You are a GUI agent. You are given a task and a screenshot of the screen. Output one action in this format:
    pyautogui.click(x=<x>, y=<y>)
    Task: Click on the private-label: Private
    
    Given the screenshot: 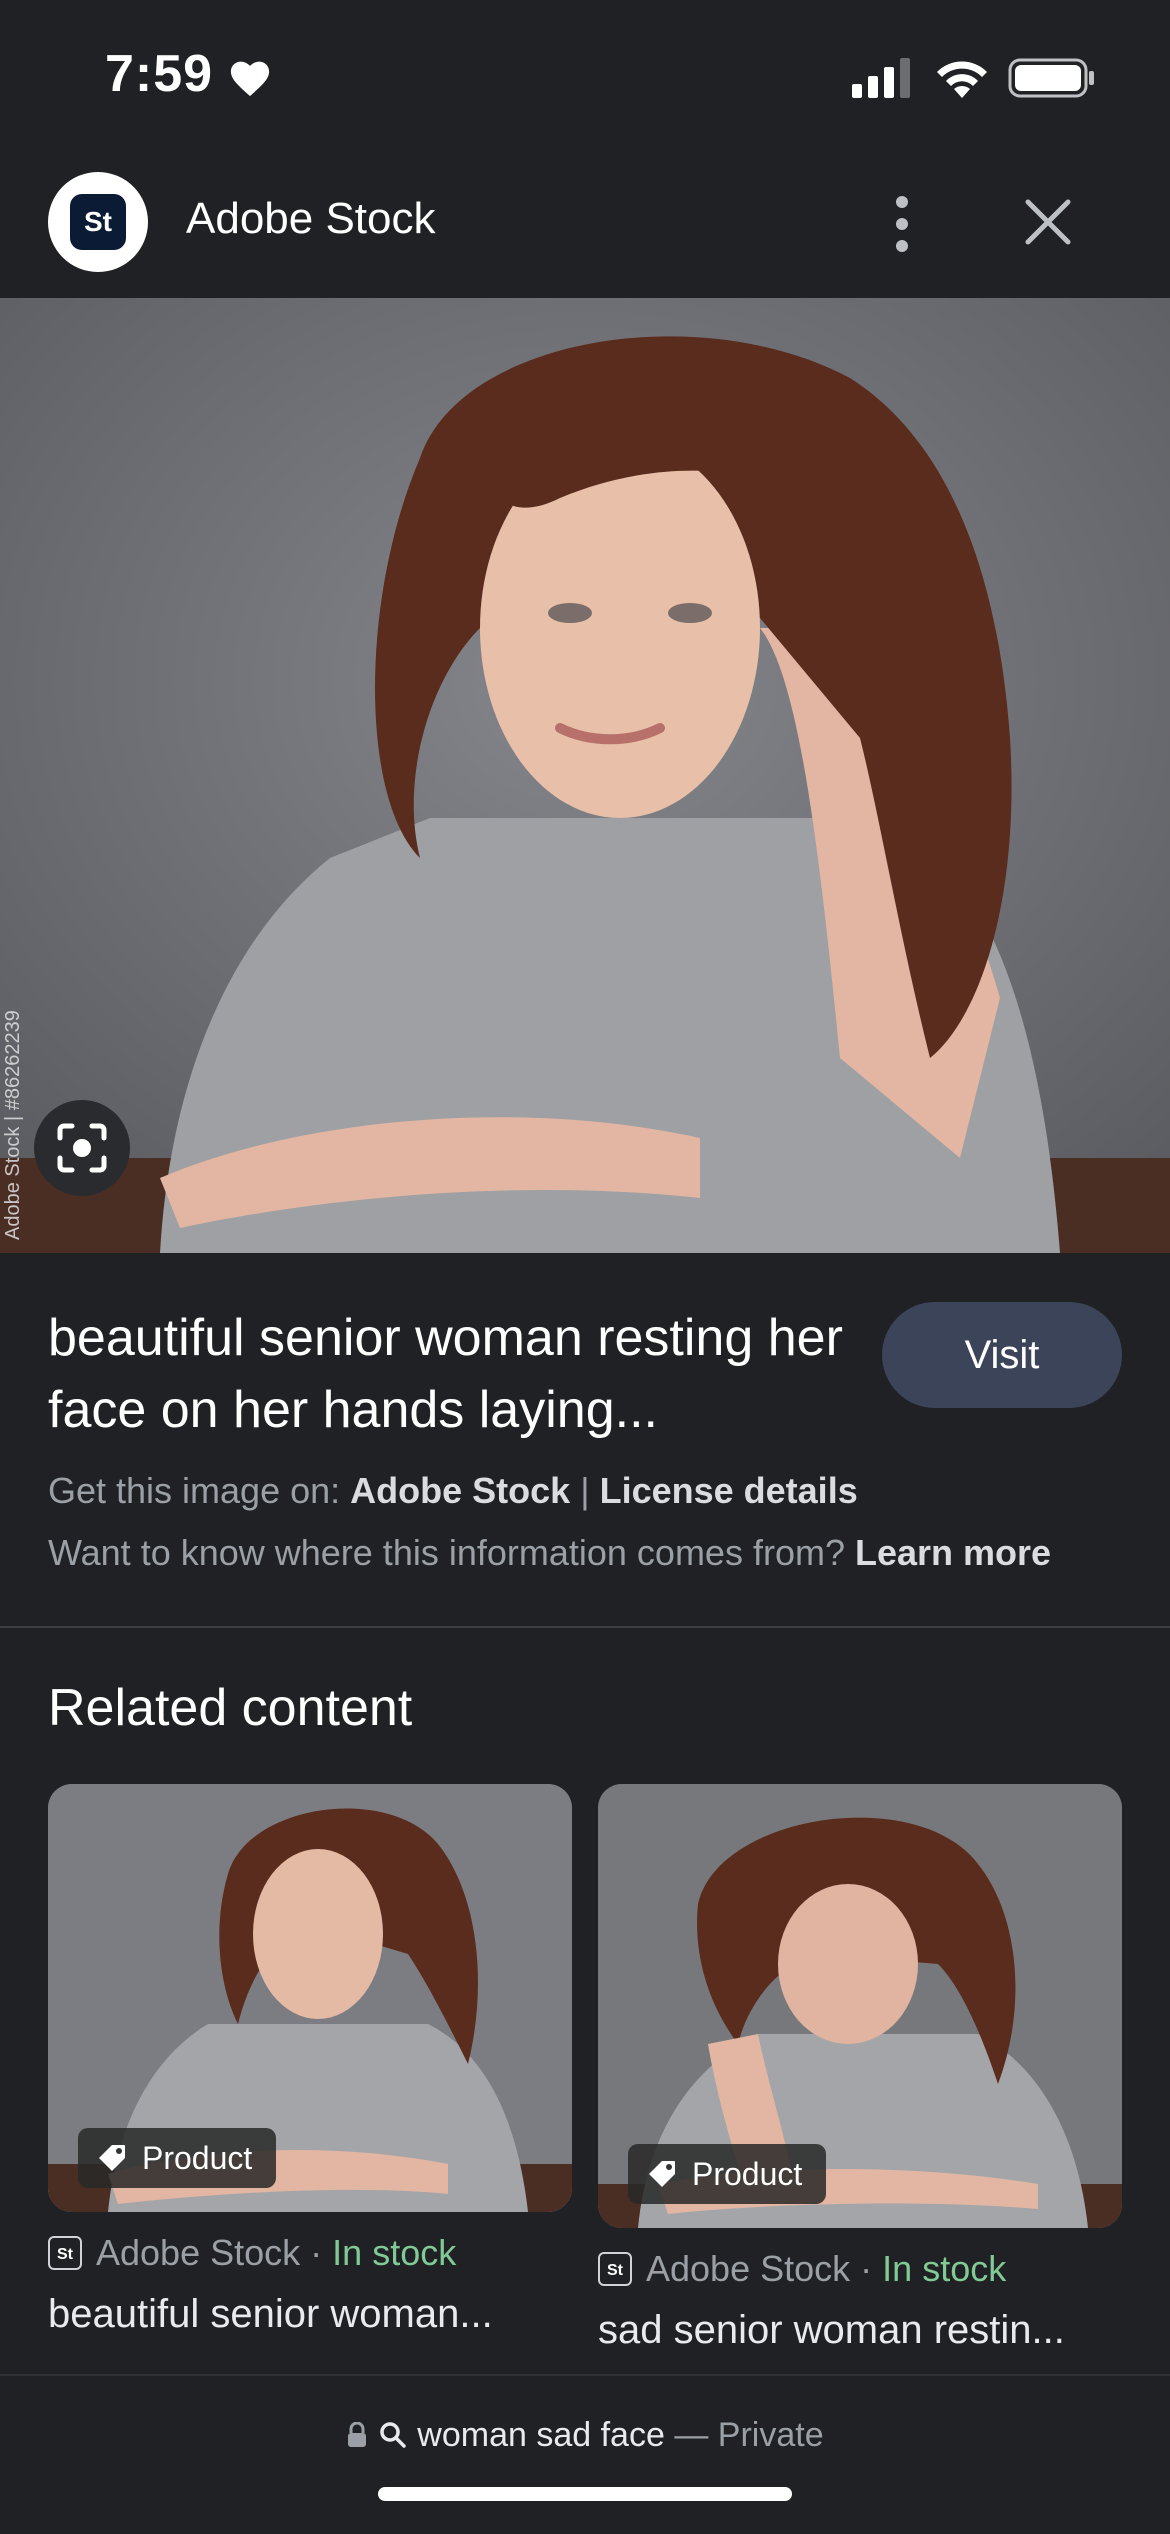 What is the action you would take?
    pyautogui.click(x=770, y=2435)
    